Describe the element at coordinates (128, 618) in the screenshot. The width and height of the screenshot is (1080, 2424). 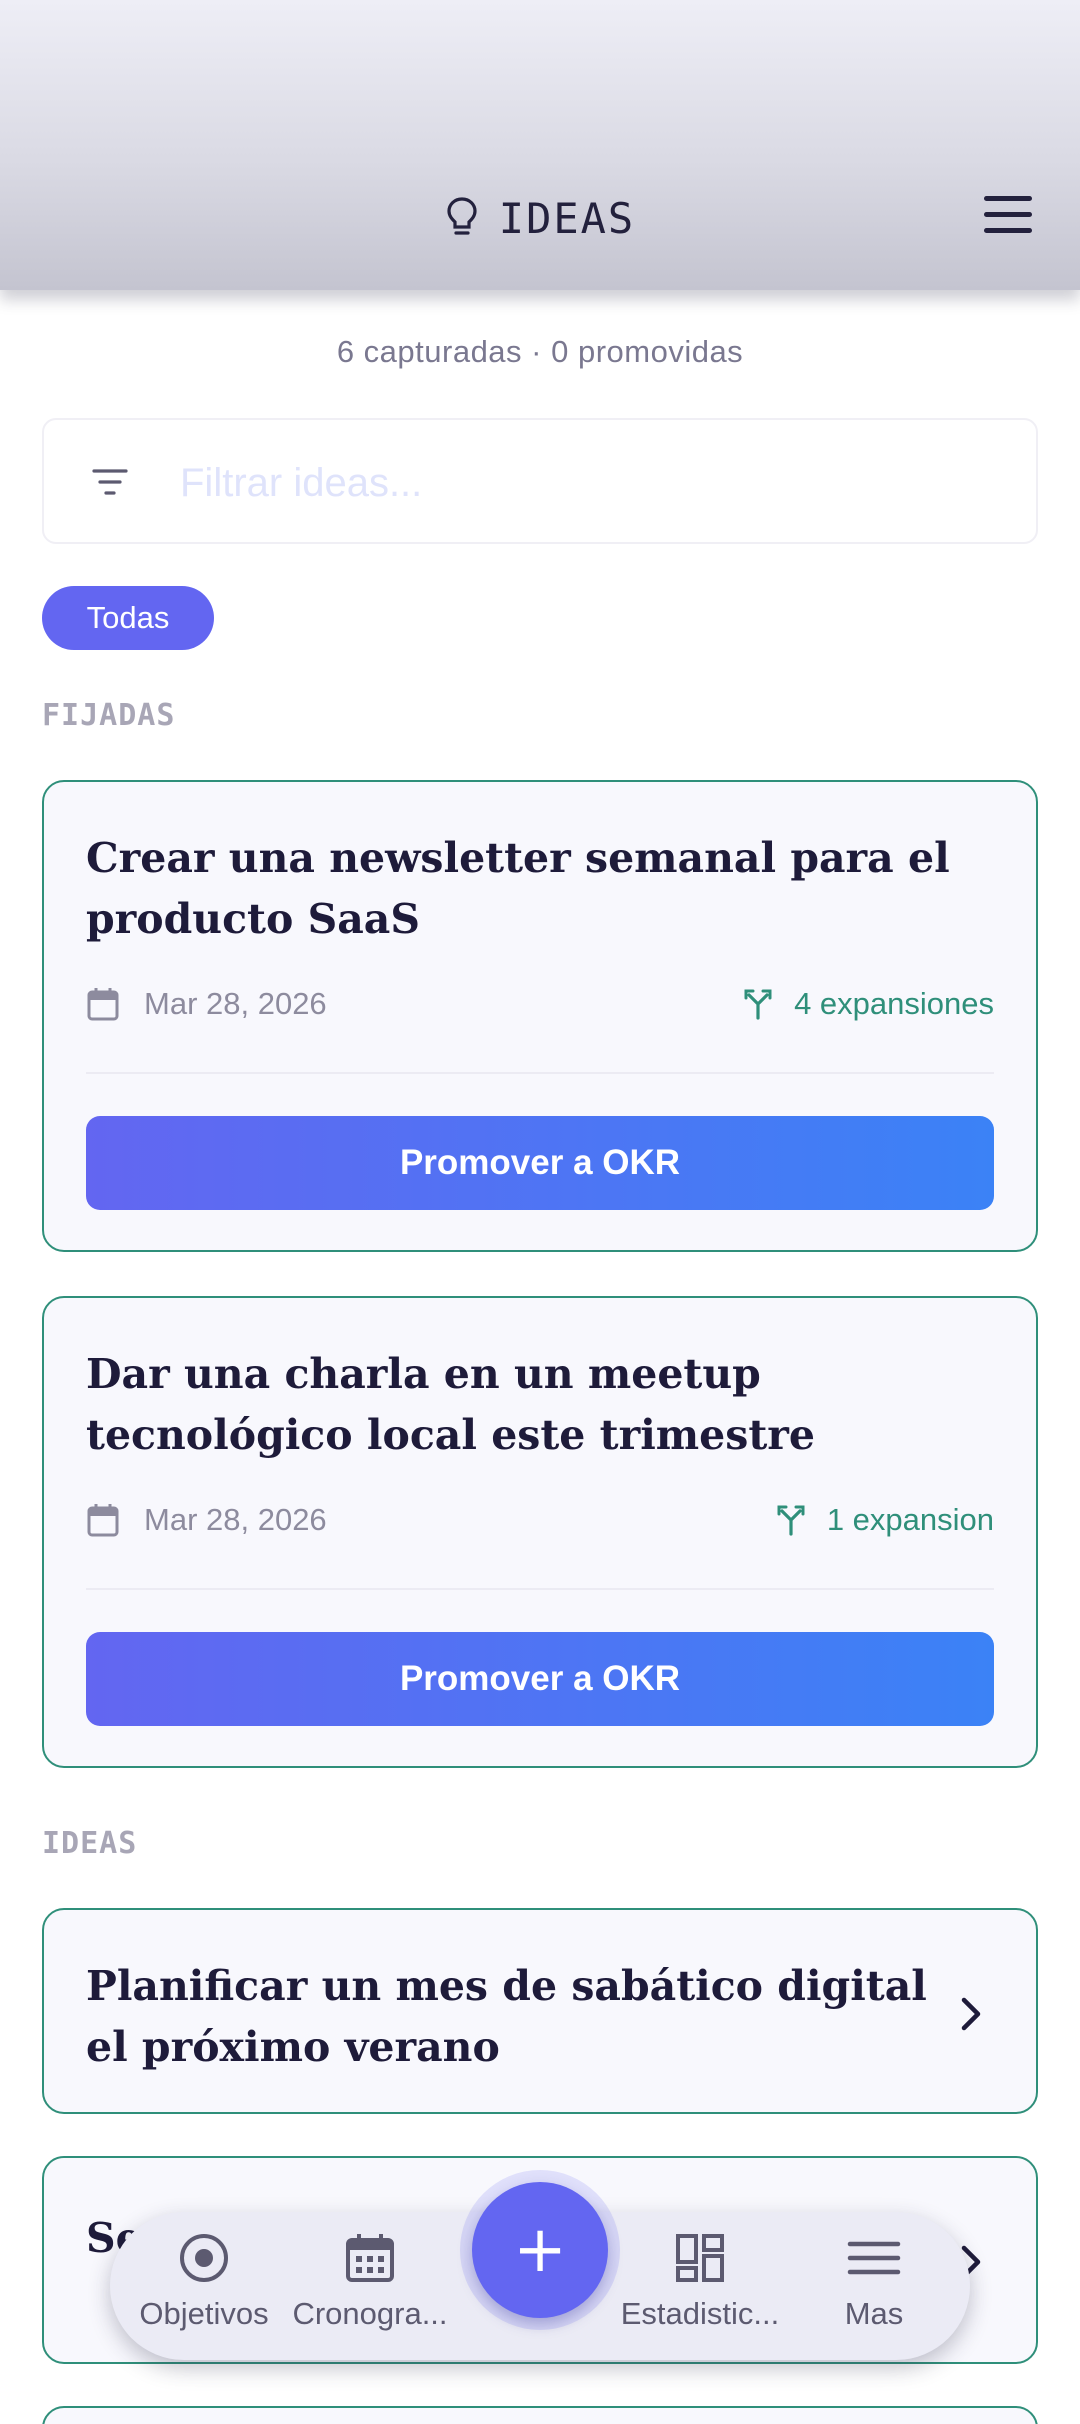
I see `chip-todas: Todas` at that location.